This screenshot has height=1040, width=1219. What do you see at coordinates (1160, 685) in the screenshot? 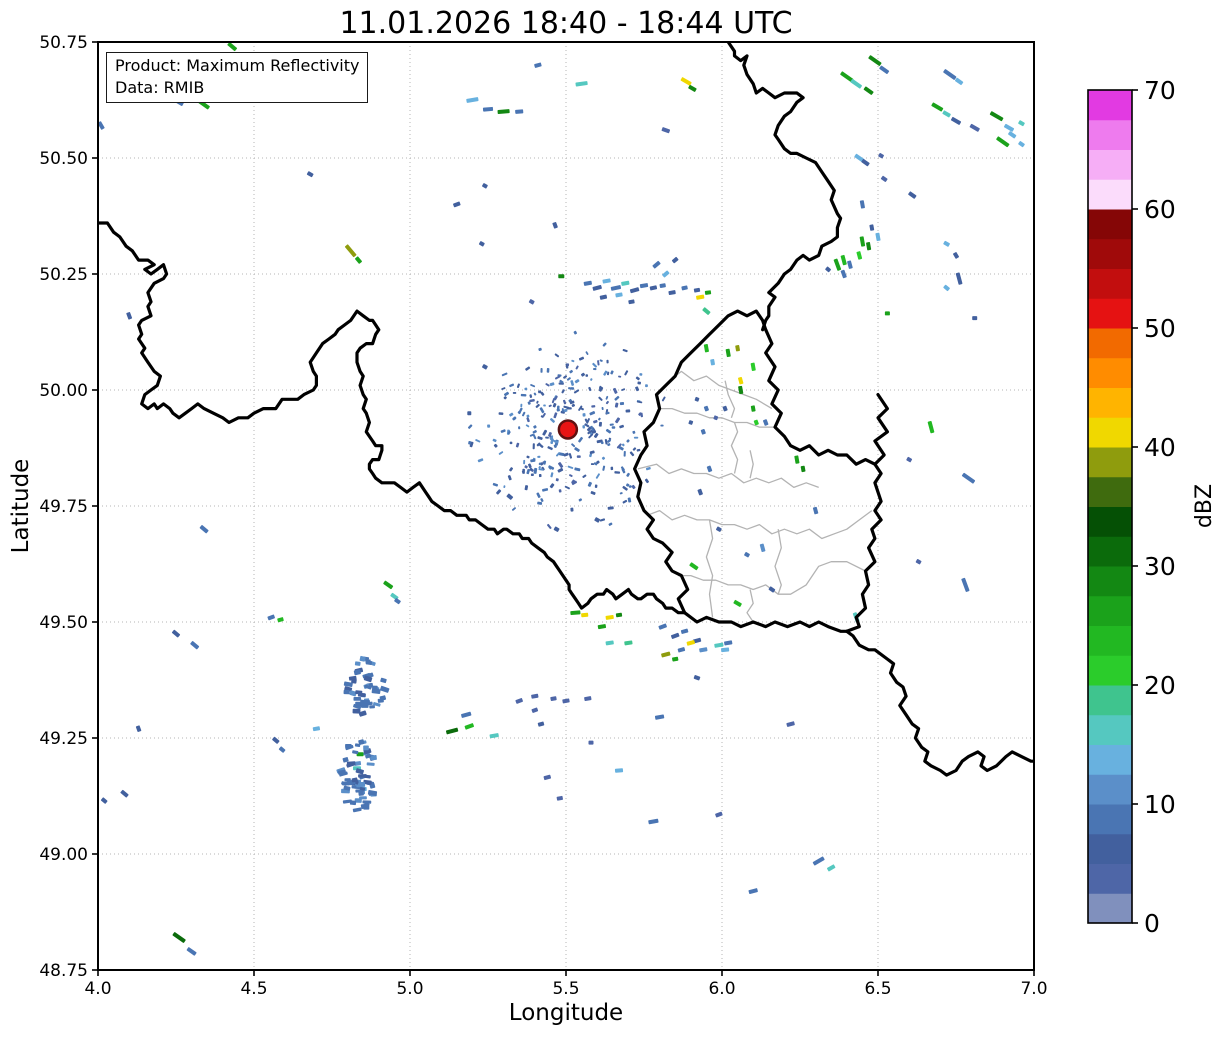
I see `colorbar-tick-label: 20` at bounding box center [1160, 685].